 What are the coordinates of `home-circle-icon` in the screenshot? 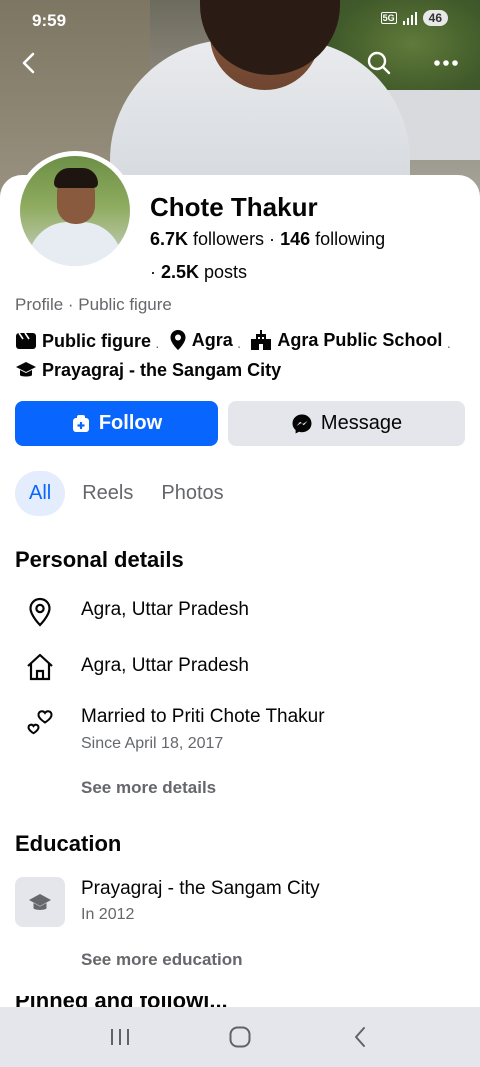 It's located at (240, 1037).